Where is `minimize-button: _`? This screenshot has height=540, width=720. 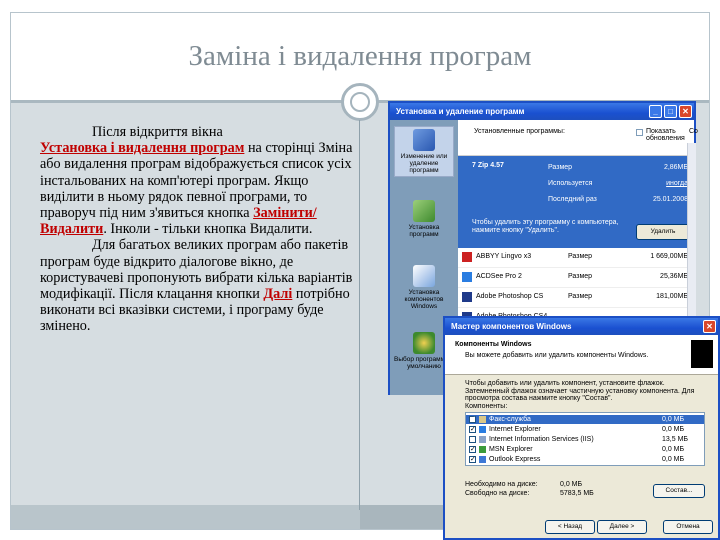 minimize-button: _ is located at coordinates (655, 111).